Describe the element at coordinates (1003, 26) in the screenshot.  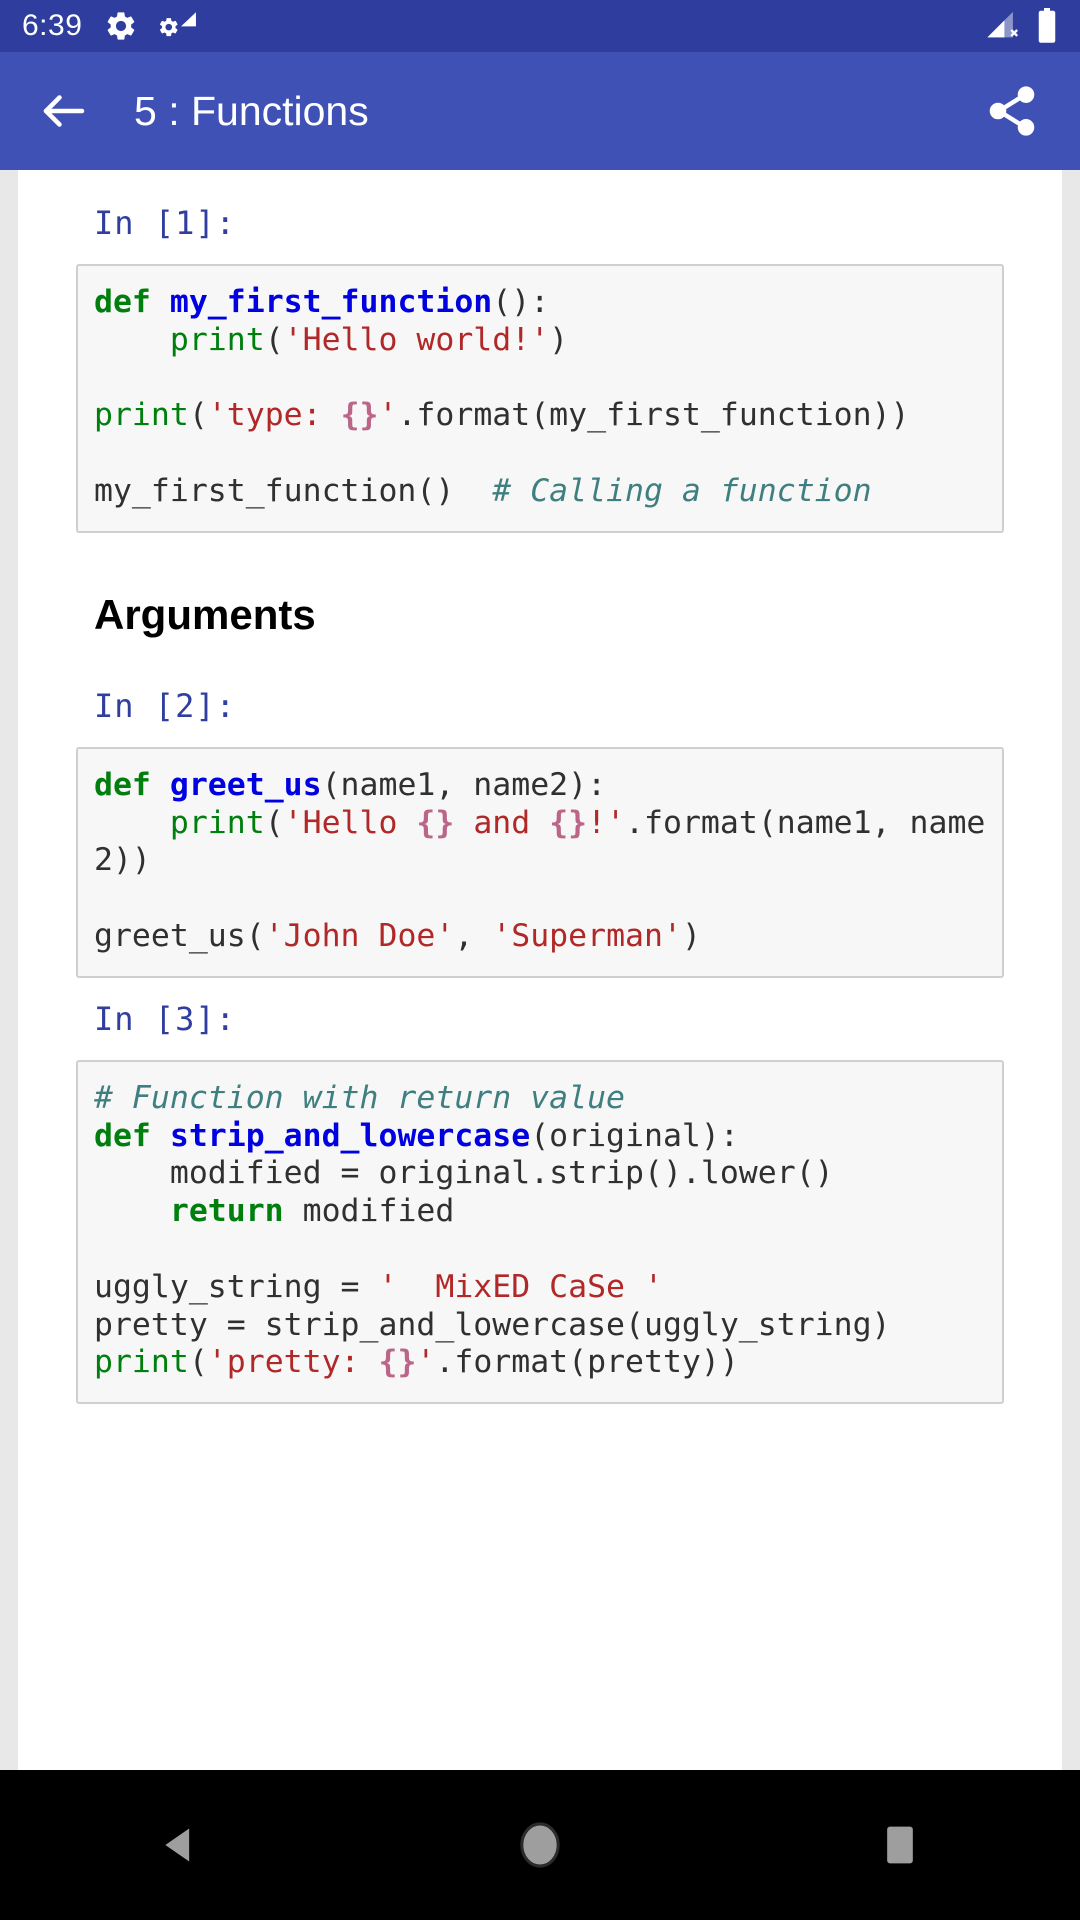
I see `signal-no-sim-icon` at that location.